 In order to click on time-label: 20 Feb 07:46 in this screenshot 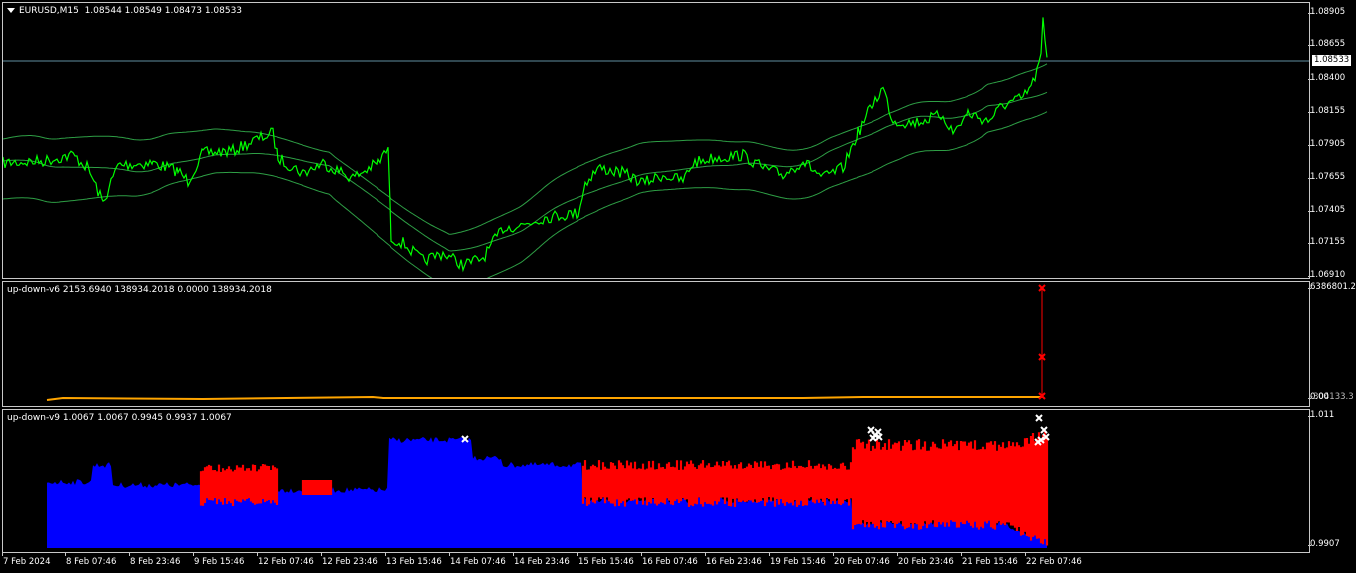, I will do `click(861, 560)`.